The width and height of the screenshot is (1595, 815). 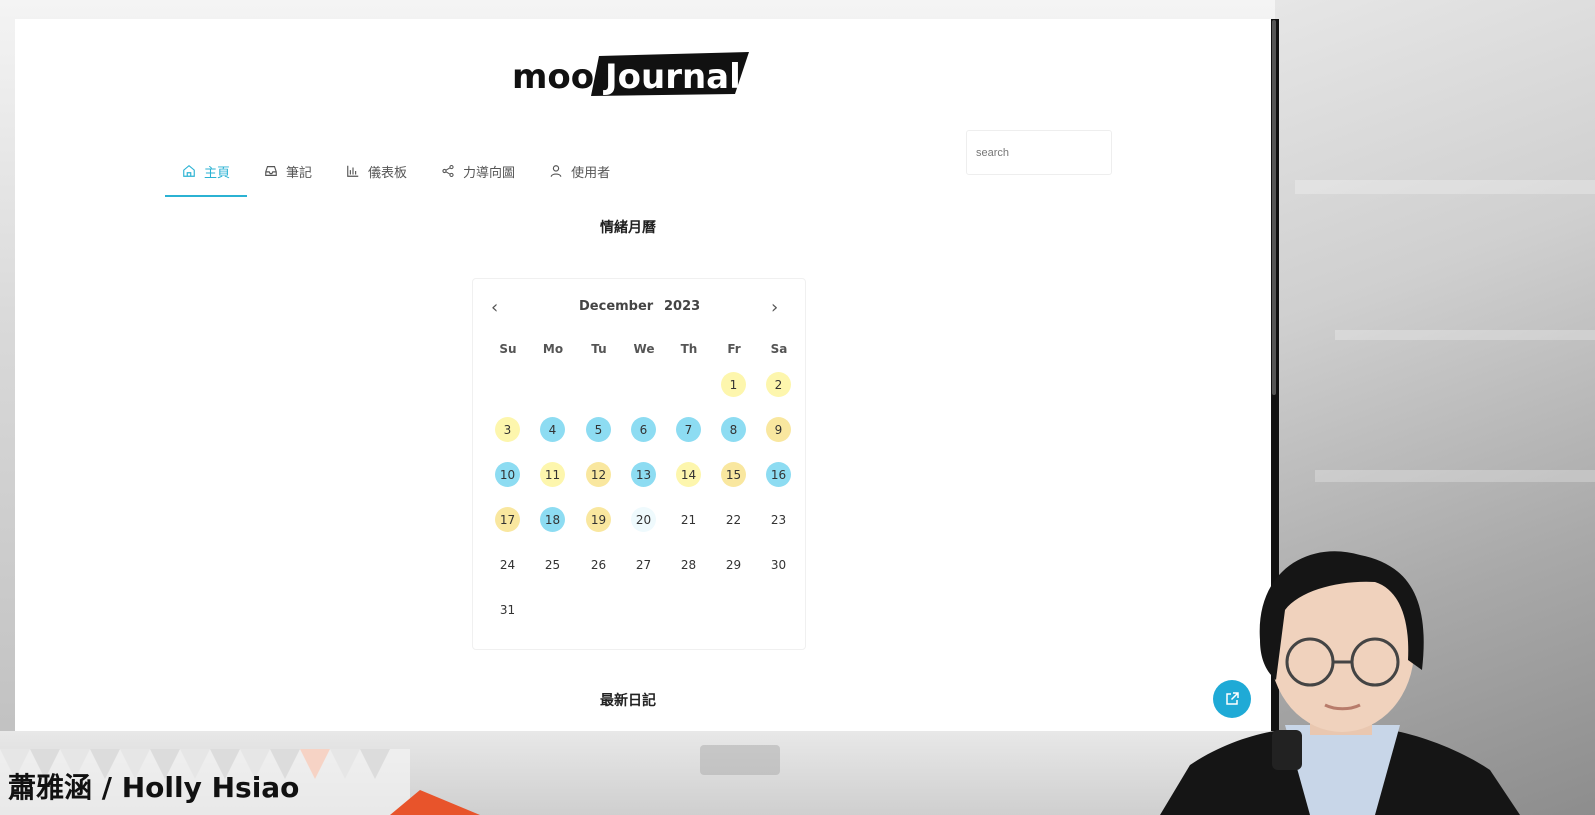 What do you see at coordinates (778, 519) in the screenshot?
I see `calendar-day: 23` at bounding box center [778, 519].